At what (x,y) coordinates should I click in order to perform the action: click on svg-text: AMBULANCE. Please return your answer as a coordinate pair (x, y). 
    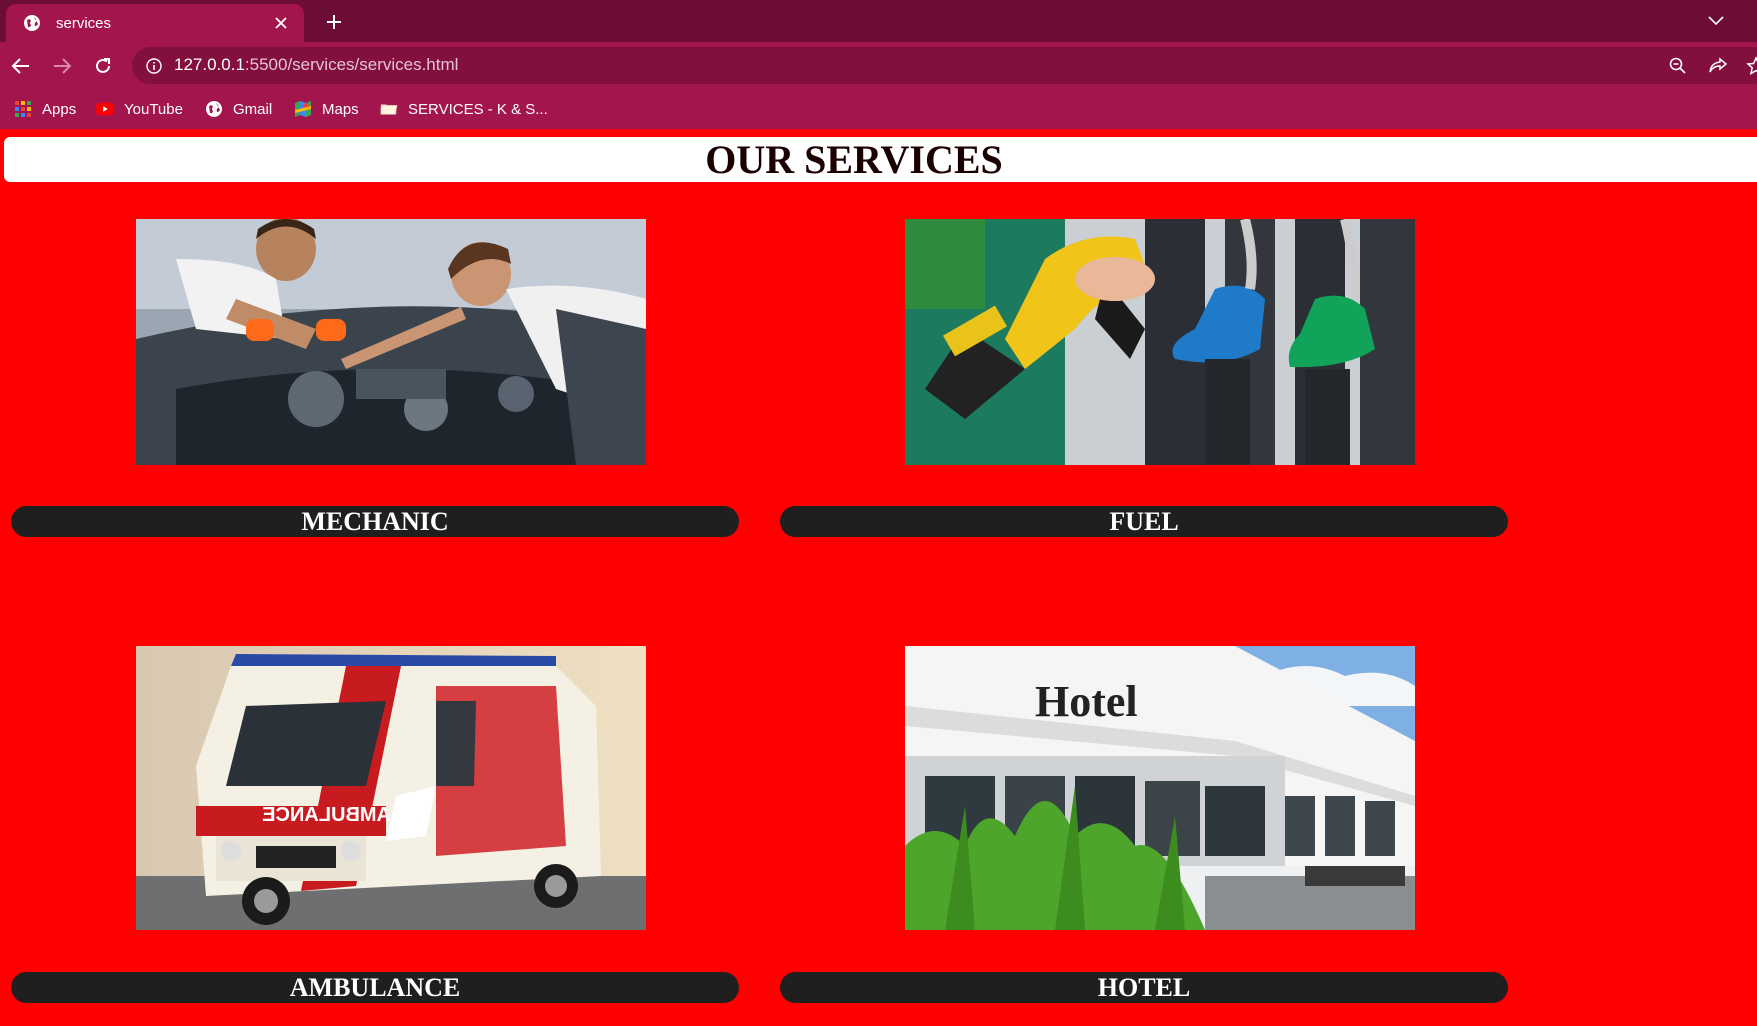
    Looking at the image, I should click on (326, 815).